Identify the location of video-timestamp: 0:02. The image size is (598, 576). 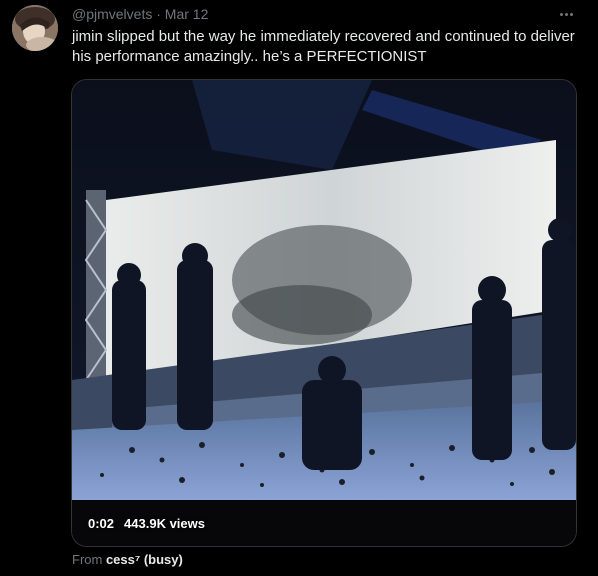
(101, 523).